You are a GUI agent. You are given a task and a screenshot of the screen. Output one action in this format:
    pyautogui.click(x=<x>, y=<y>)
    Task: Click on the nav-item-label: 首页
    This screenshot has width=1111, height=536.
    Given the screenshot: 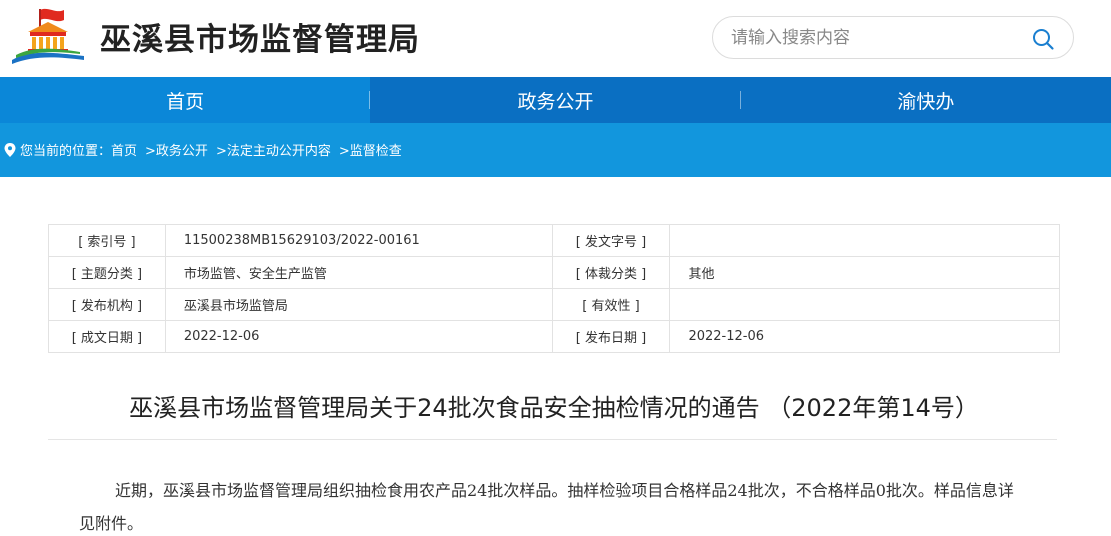 What is the action you would take?
    pyautogui.click(x=185, y=101)
    